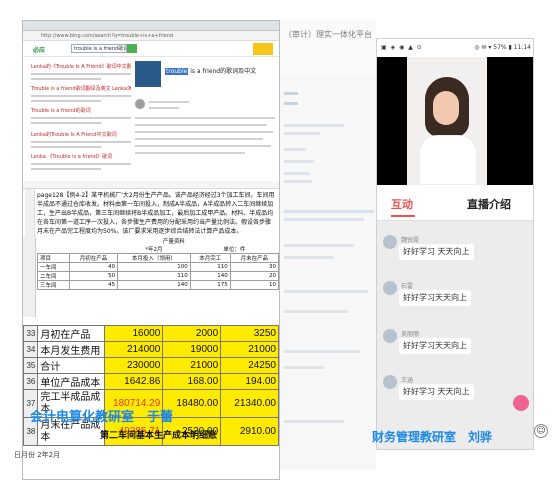 This screenshot has height=497, width=559. Describe the element at coordinates (174, 241) in the screenshot. I see `table-title: 产量资料` at that location.